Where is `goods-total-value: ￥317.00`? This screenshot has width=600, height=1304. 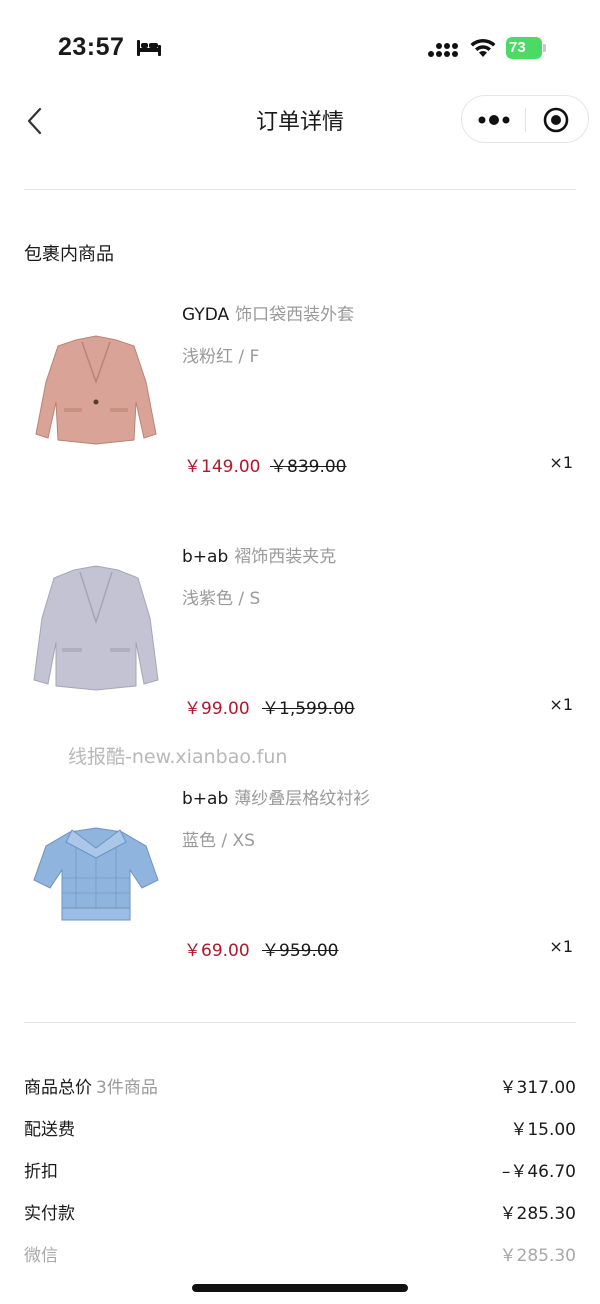 goods-total-value: ￥317.00 is located at coordinates (537, 1088).